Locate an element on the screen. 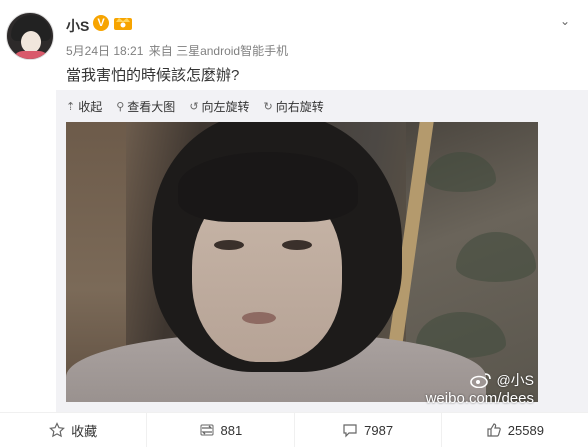 This screenshot has width=588, height=447. rotate-left-button: ↺ 向左旋转 is located at coordinates (219, 106).